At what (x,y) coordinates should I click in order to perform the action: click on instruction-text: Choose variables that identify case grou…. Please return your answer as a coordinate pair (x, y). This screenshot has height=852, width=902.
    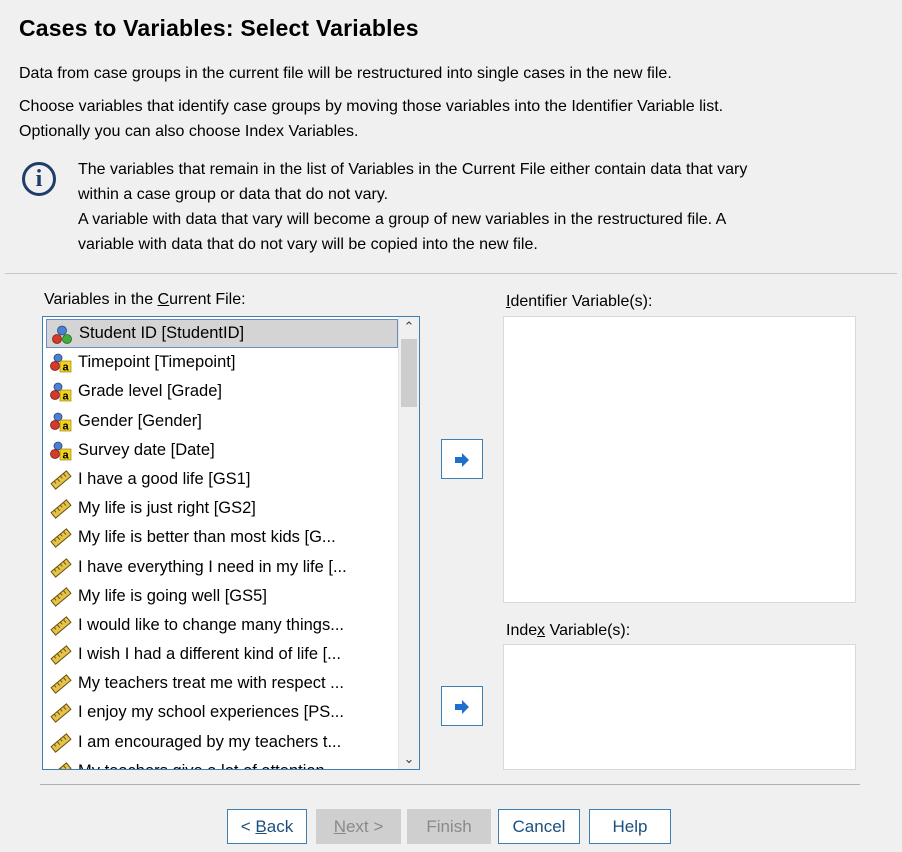
    Looking at the image, I should click on (449, 119).